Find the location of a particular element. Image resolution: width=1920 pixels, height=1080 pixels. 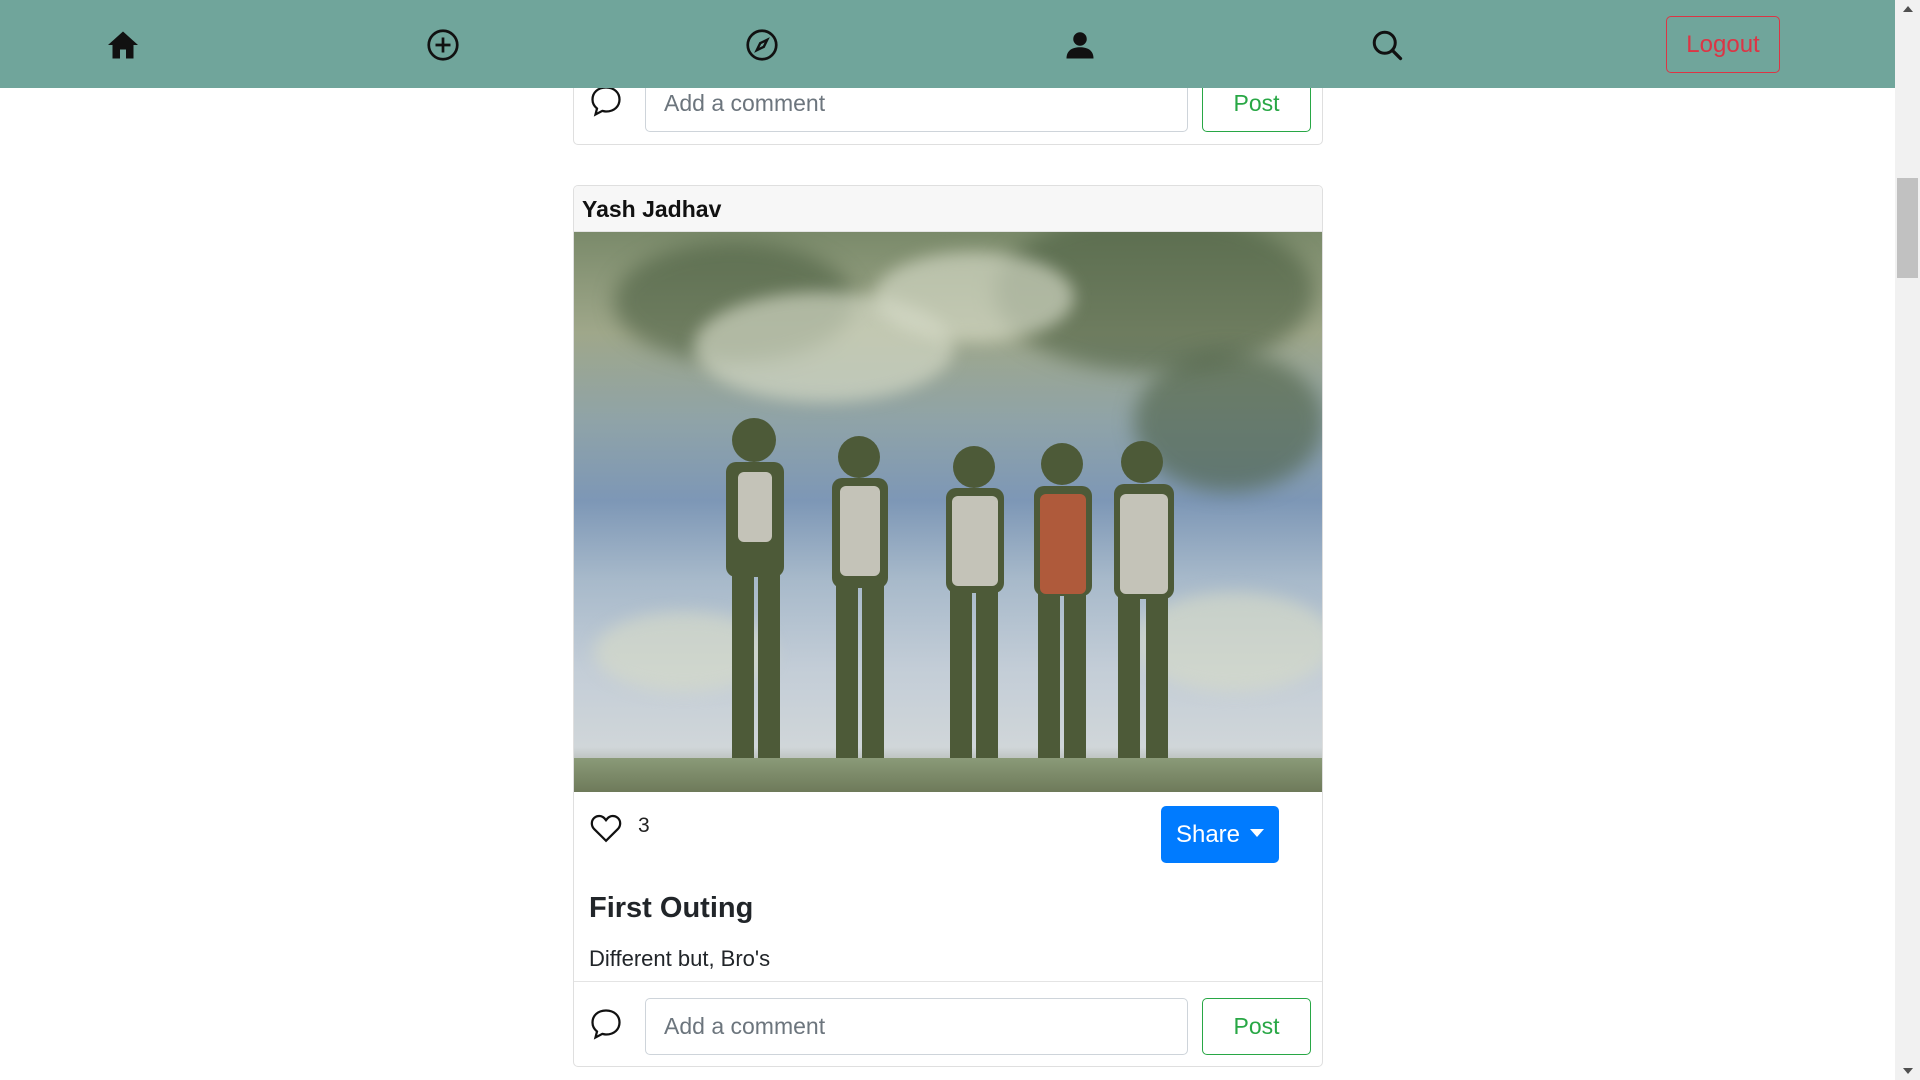

post-comment-button: Post is located at coordinates (1256, 1026).